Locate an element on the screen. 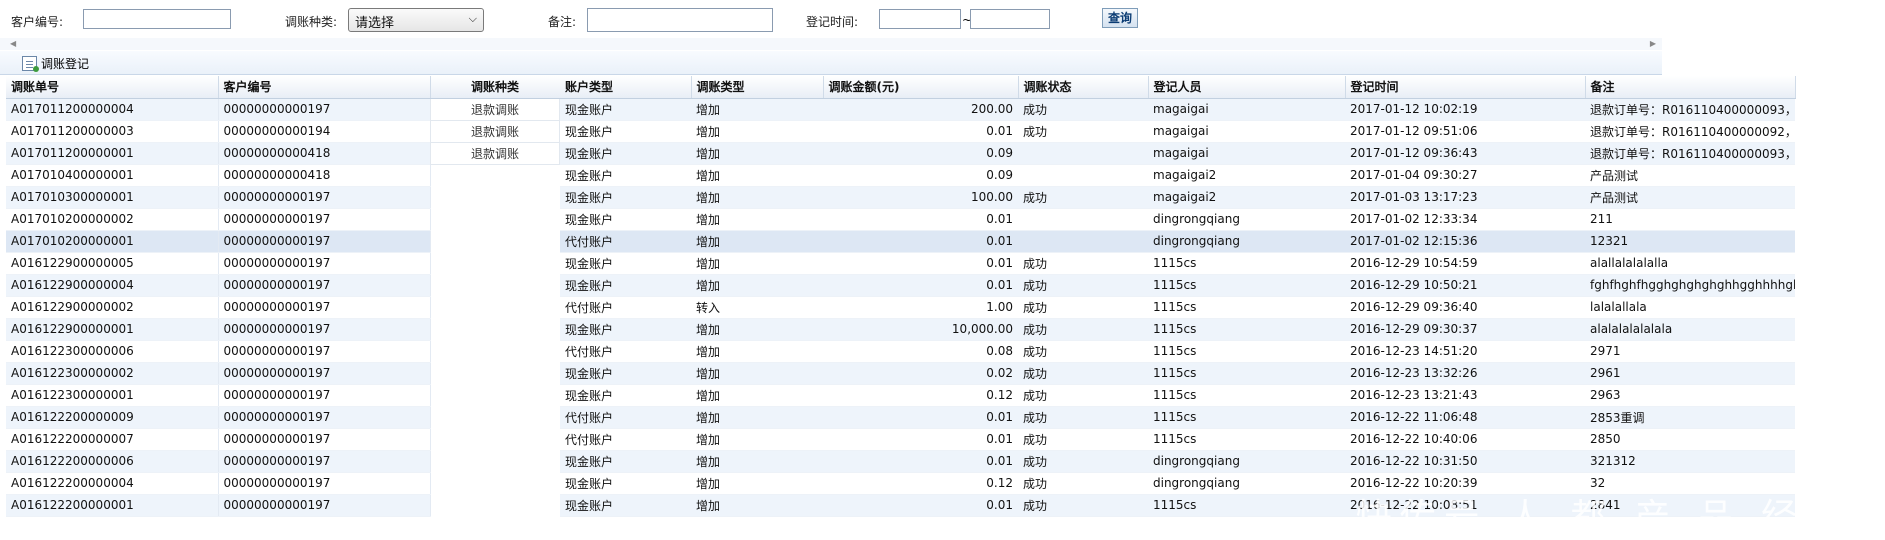 The image size is (1885, 540). col-header-registrar: 登记人员 is located at coordinates (1247, 87).